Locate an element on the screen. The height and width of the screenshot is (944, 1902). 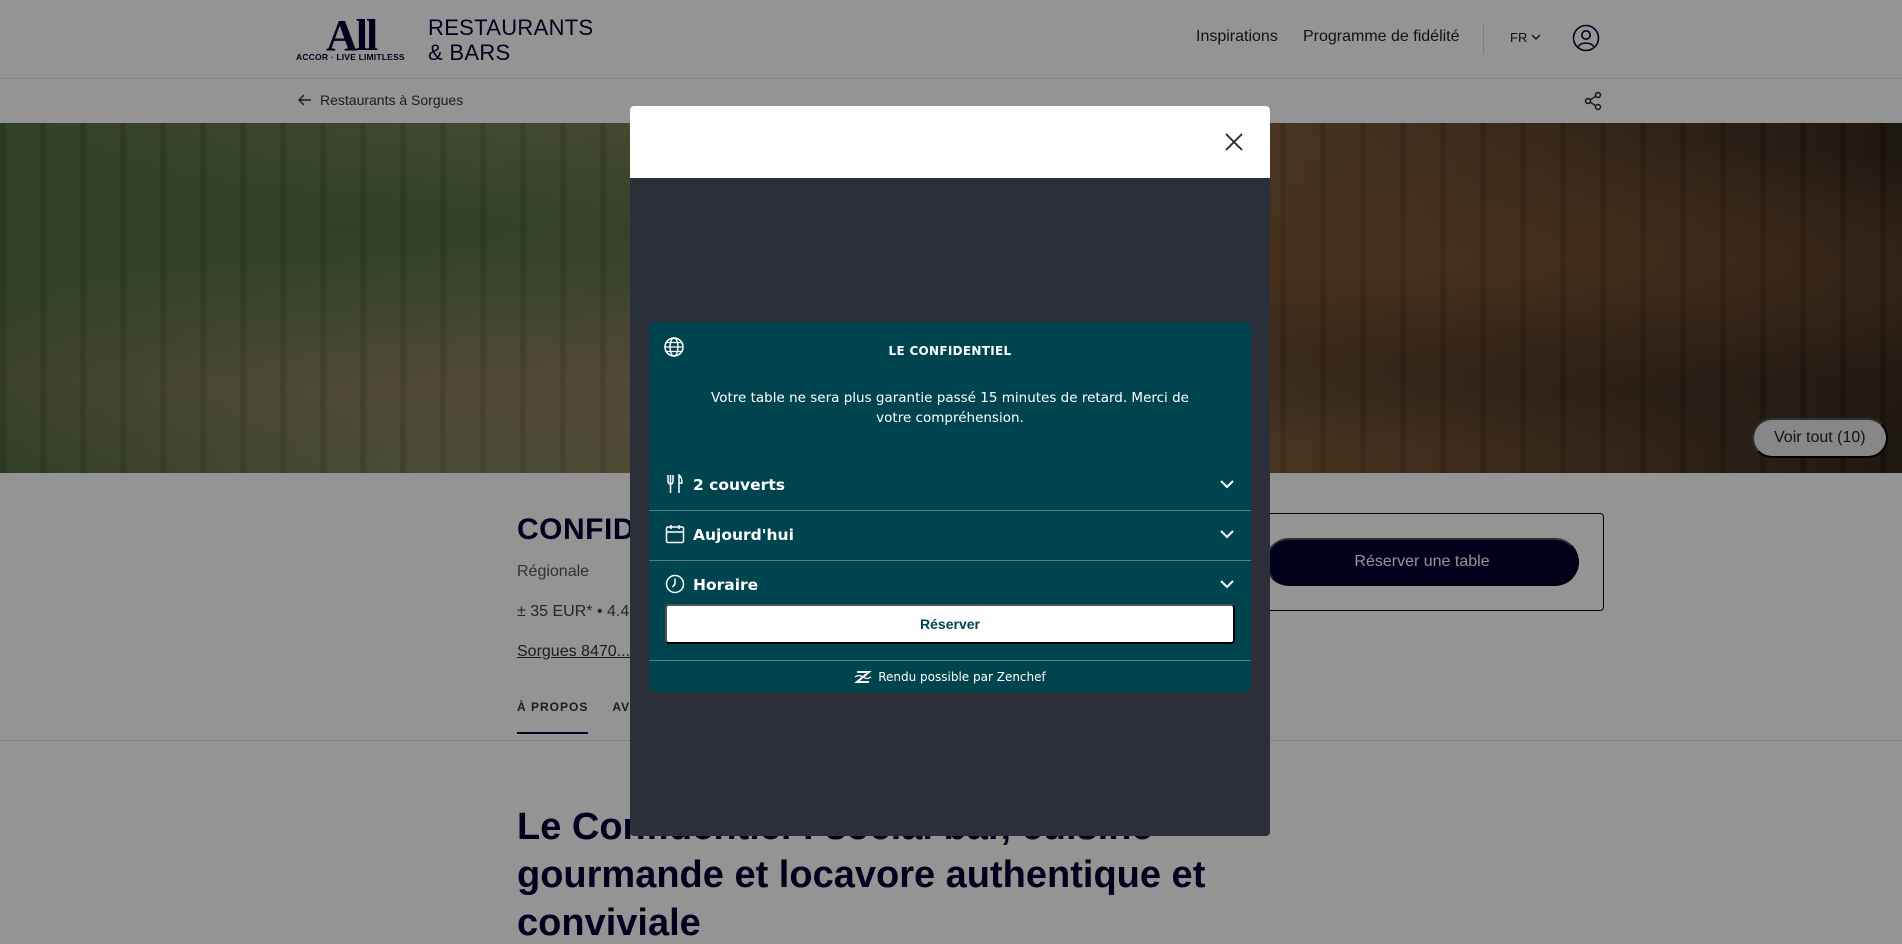
close-icon is located at coordinates (1234, 142).